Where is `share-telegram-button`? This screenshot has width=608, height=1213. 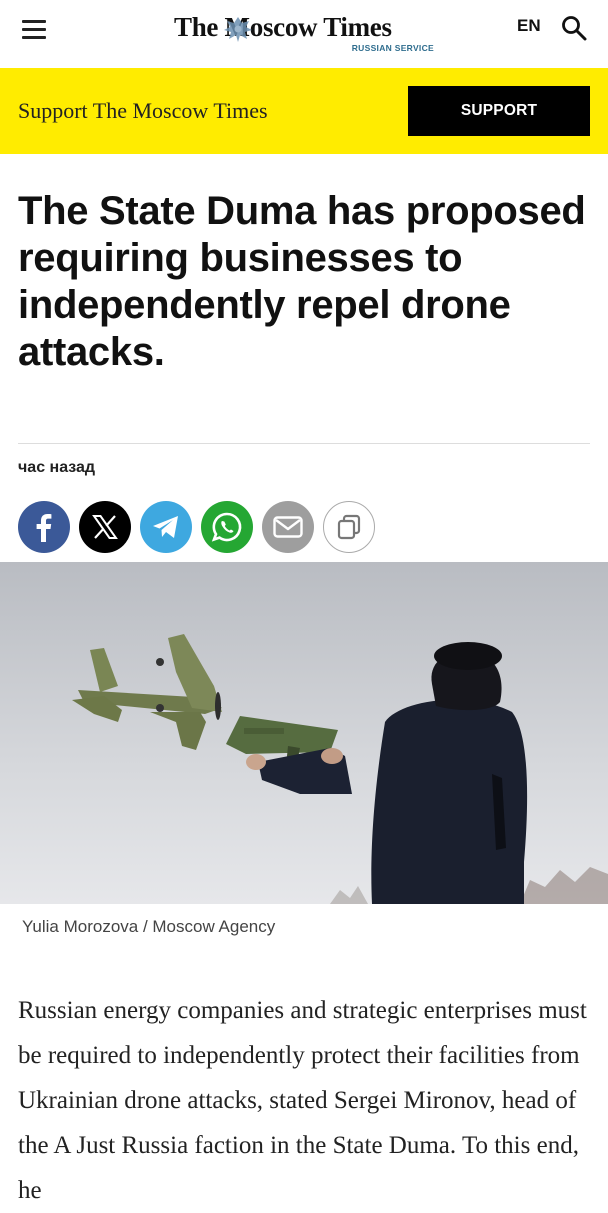 share-telegram-button is located at coordinates (166, 527).